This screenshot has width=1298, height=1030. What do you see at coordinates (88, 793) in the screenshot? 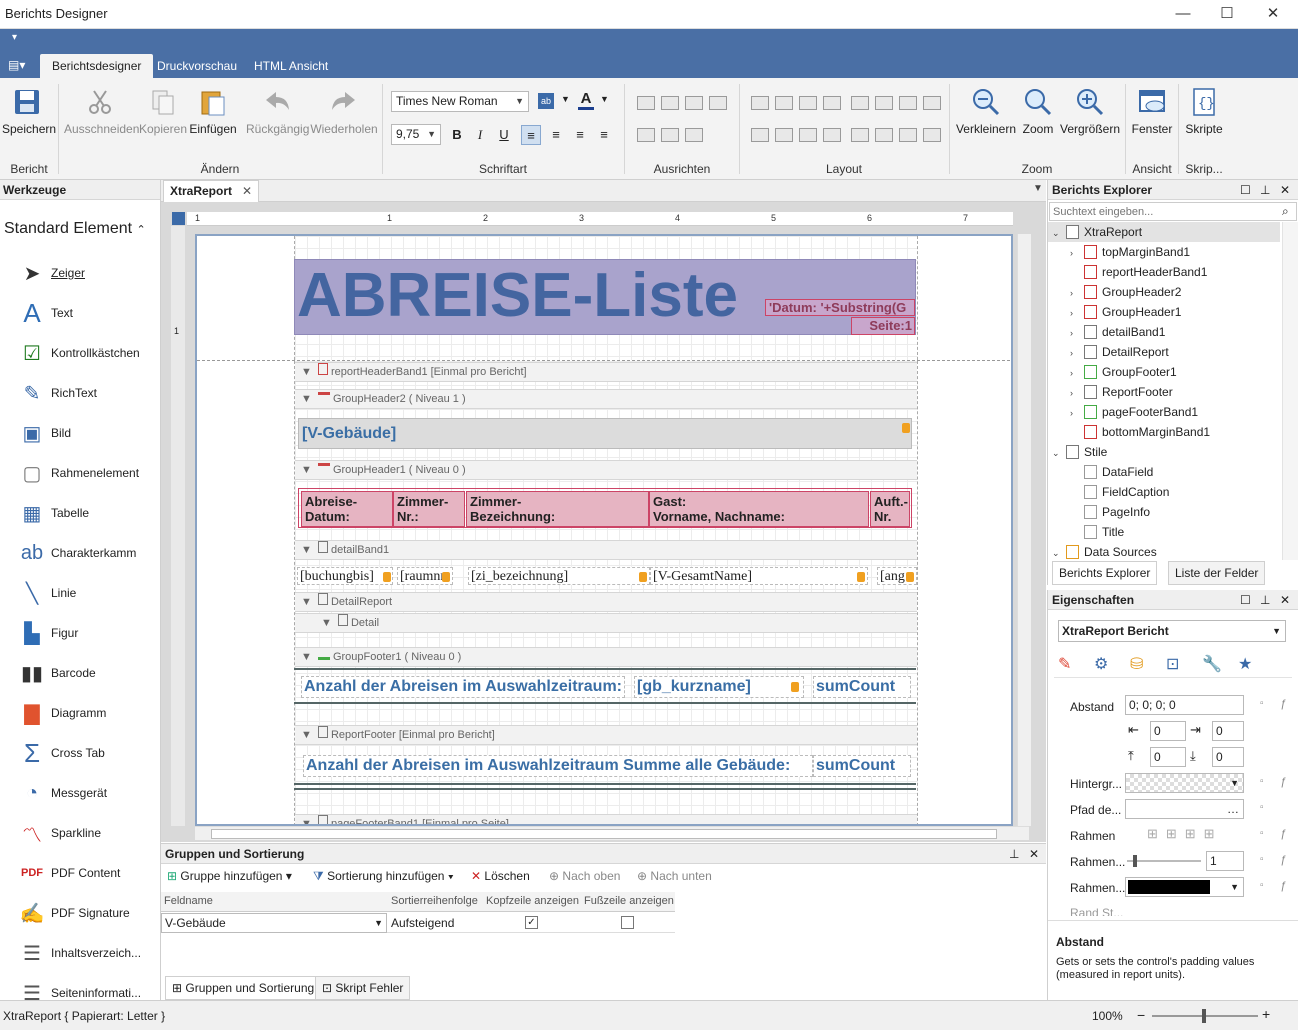
I see `tool-messgerät: ◔ Messgerät` at bounding box center [88, 793].